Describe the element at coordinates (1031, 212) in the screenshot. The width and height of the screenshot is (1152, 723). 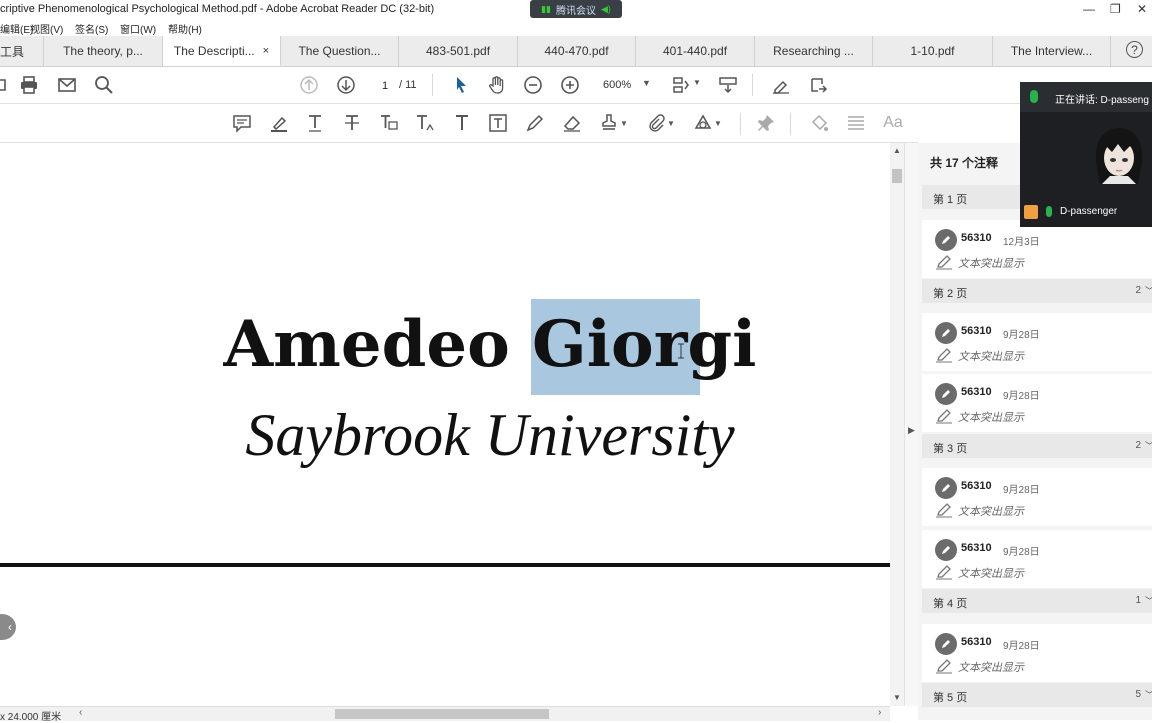
I see `user-icon` at that location.